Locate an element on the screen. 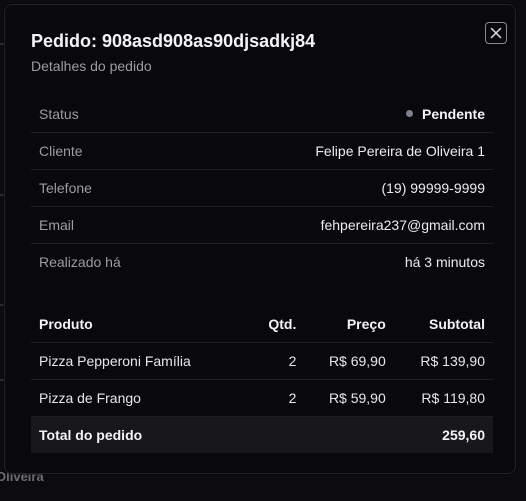  phone-row: Telefone (19) 99999-9999 is located at coordinates (262, 187).